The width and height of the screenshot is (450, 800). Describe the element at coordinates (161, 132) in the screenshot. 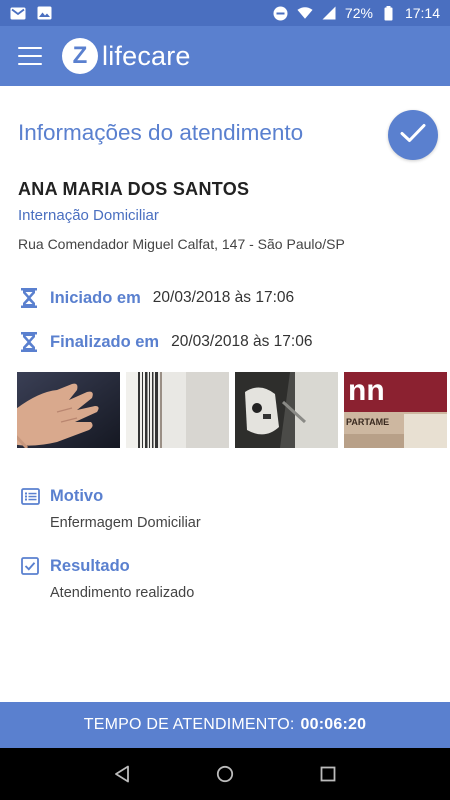

I see `page-title: Informações do atendimento` at that location.